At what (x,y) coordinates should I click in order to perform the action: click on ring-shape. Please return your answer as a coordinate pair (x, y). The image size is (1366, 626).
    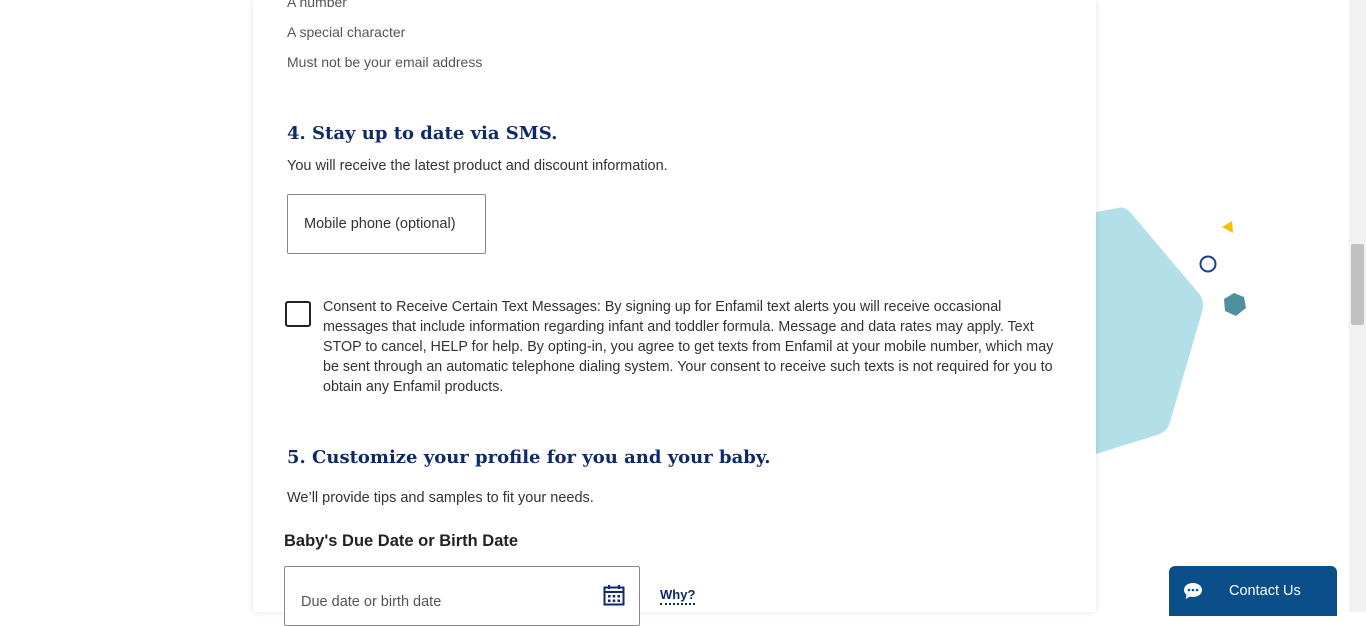
    Looking at the image, I should click on (1208, 264).